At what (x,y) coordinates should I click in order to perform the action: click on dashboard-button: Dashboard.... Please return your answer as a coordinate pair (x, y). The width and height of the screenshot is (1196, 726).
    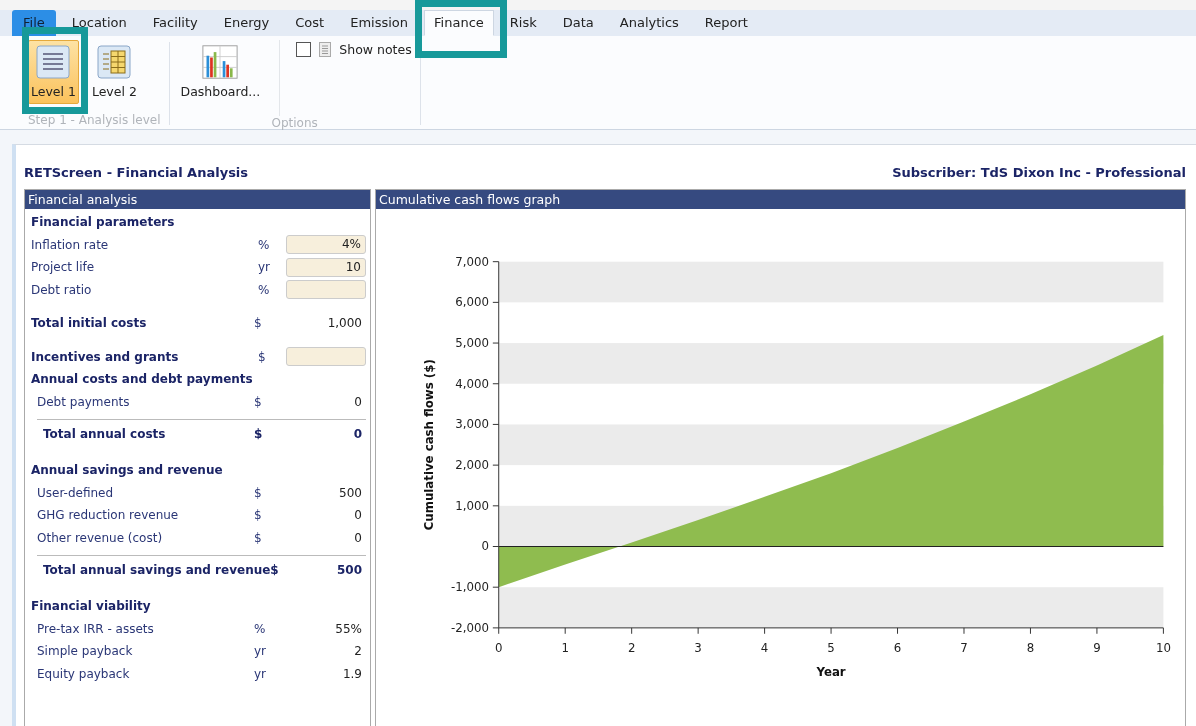
    Looking at the image, I should click on (220, 72).